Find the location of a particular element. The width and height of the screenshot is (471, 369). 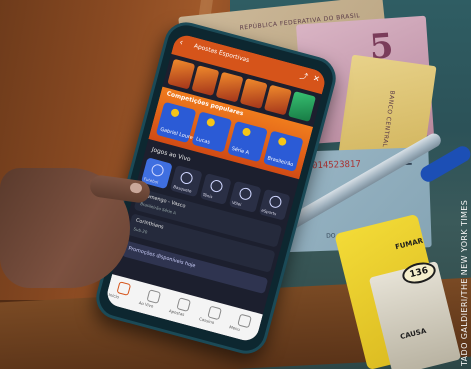

sport-tab: Basquete is located at coordinates (186, 181).